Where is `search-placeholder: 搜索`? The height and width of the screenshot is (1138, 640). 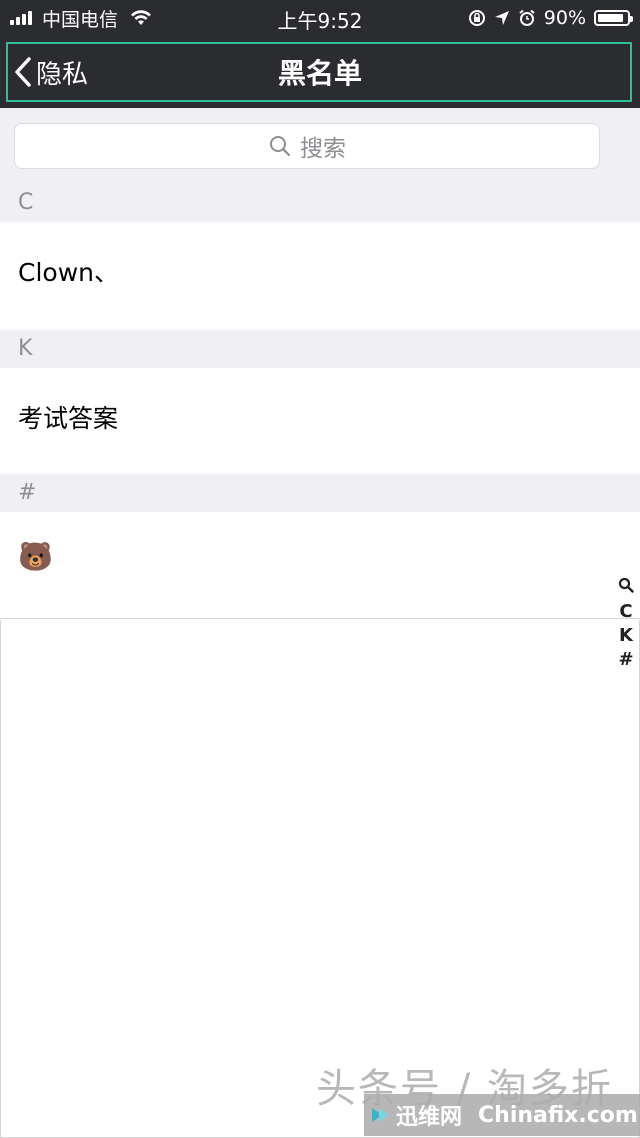 search-placeholder: 搜索 is located at coordinates (323, 149).